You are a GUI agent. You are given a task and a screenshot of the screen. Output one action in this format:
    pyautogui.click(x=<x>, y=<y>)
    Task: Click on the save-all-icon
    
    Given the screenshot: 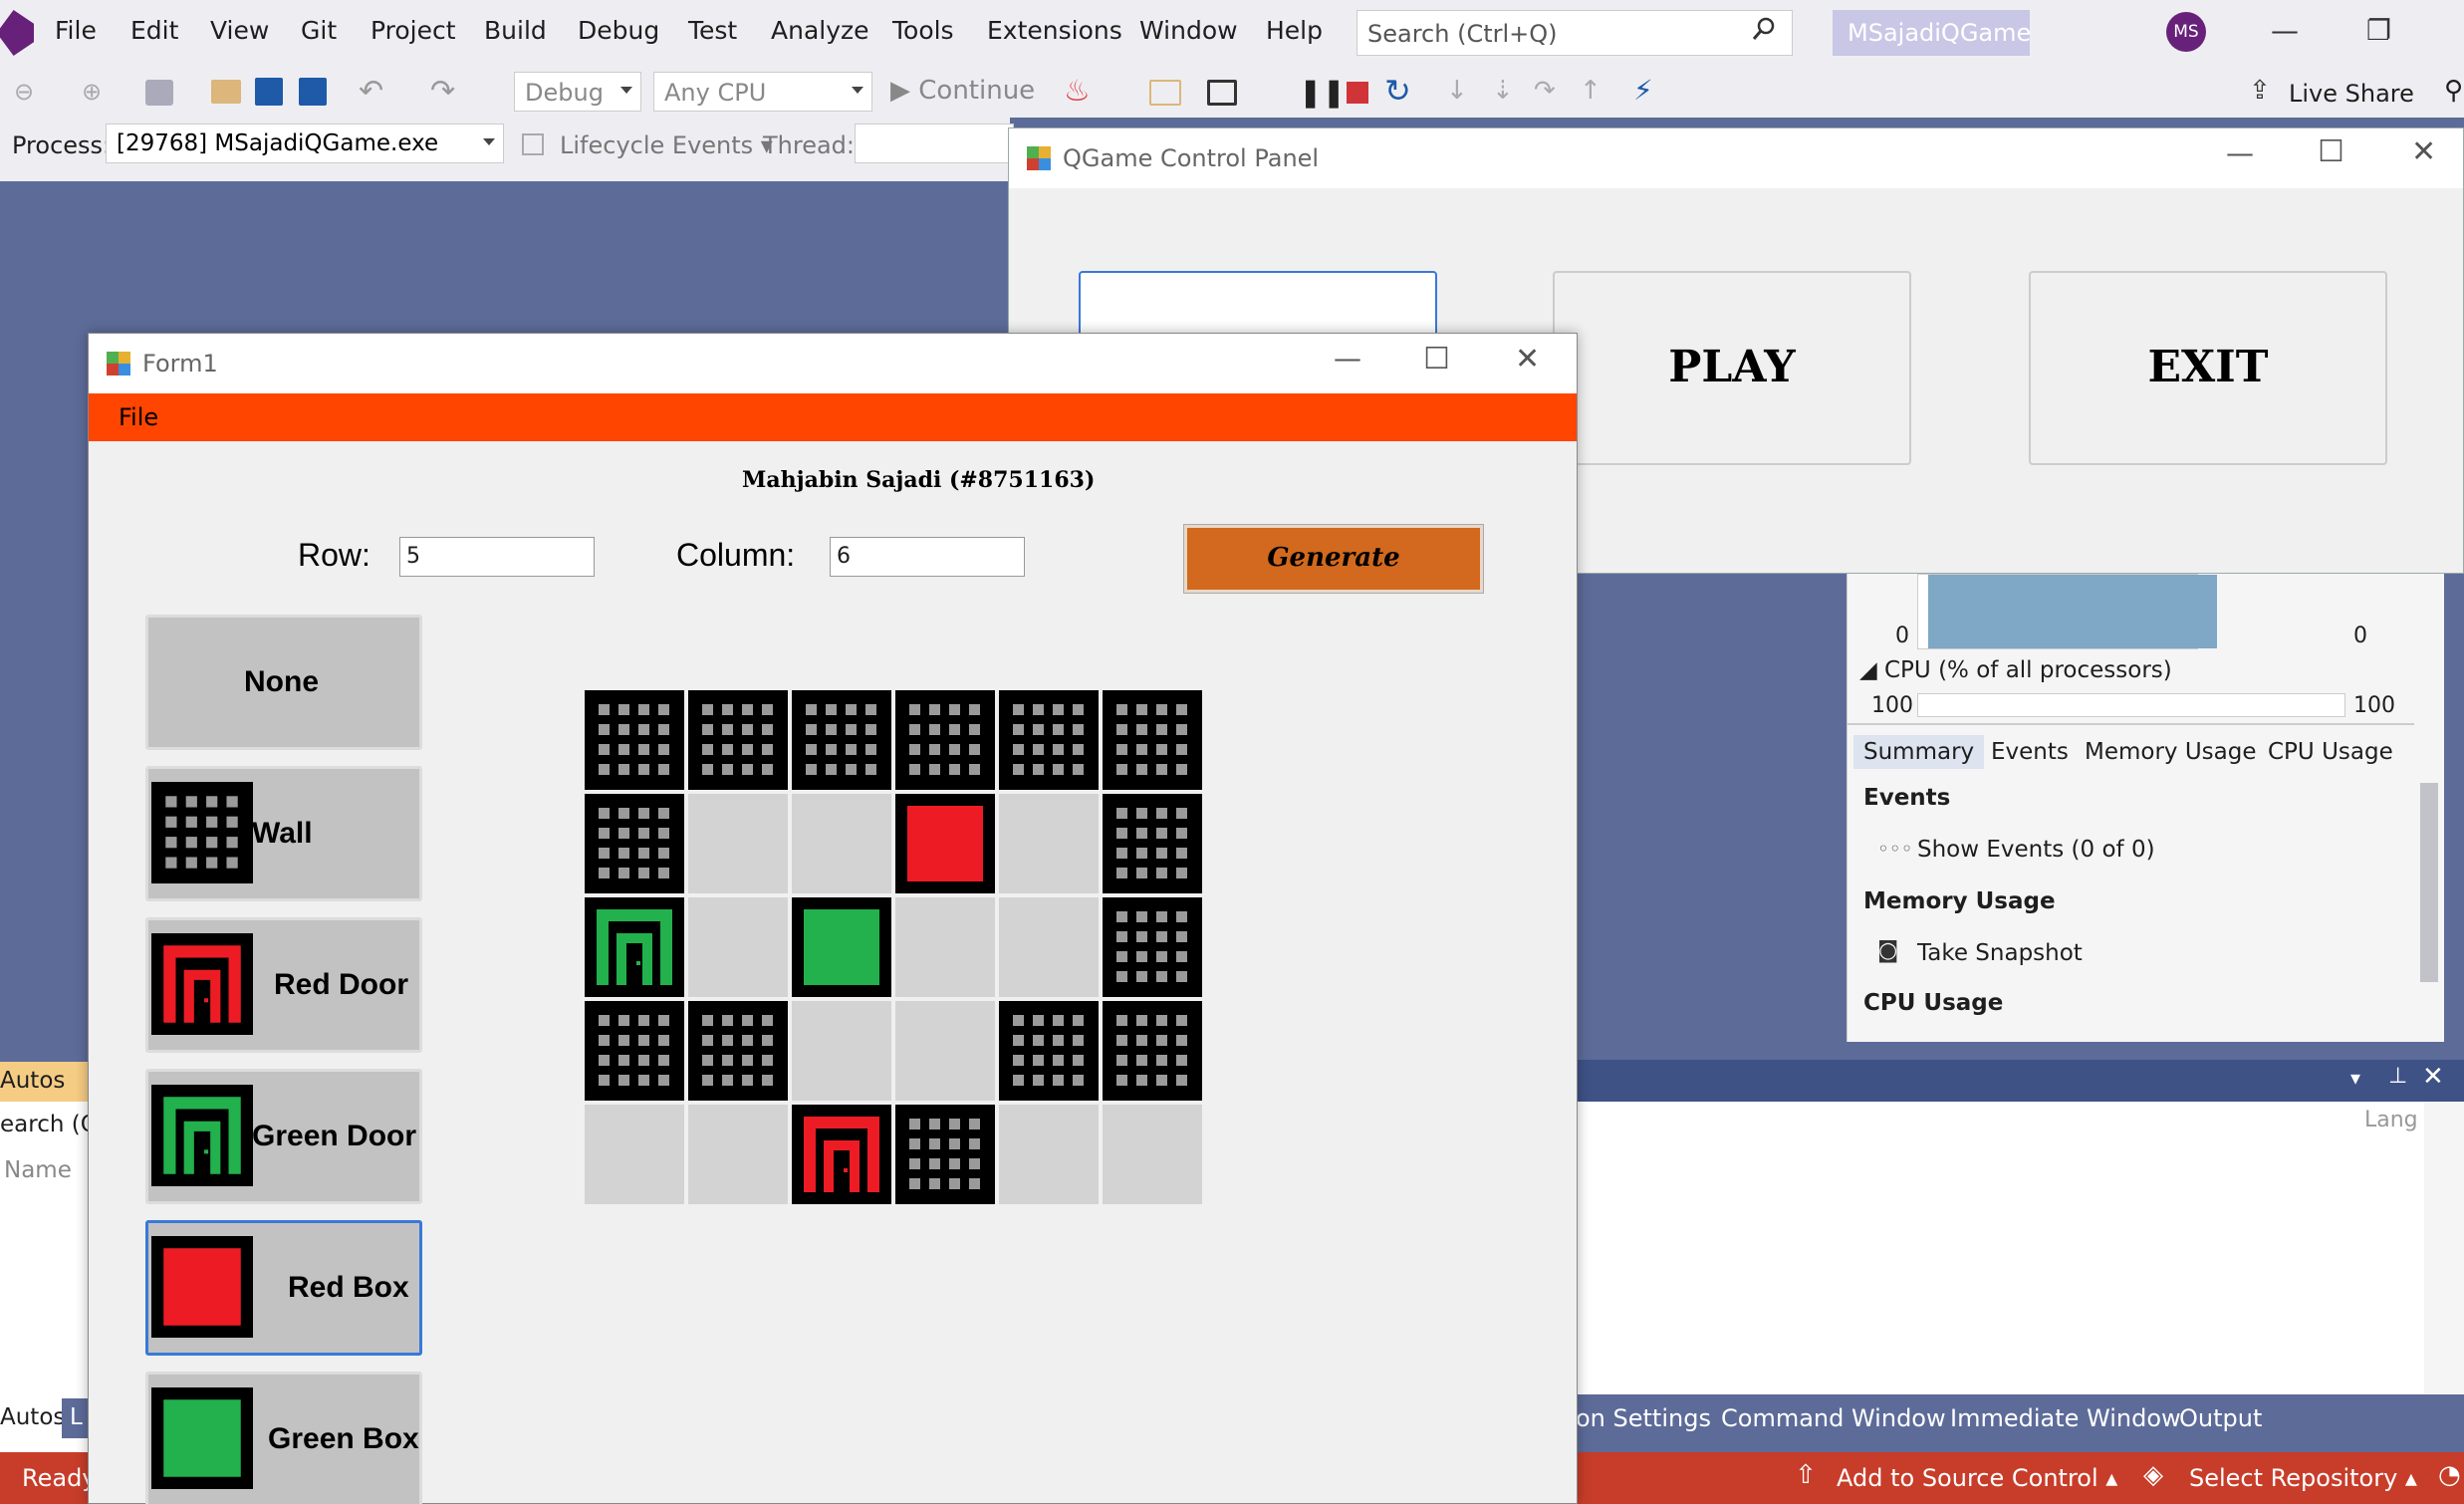 What is the action you would take?
    pyautogui.click(x=313, y=92)
    